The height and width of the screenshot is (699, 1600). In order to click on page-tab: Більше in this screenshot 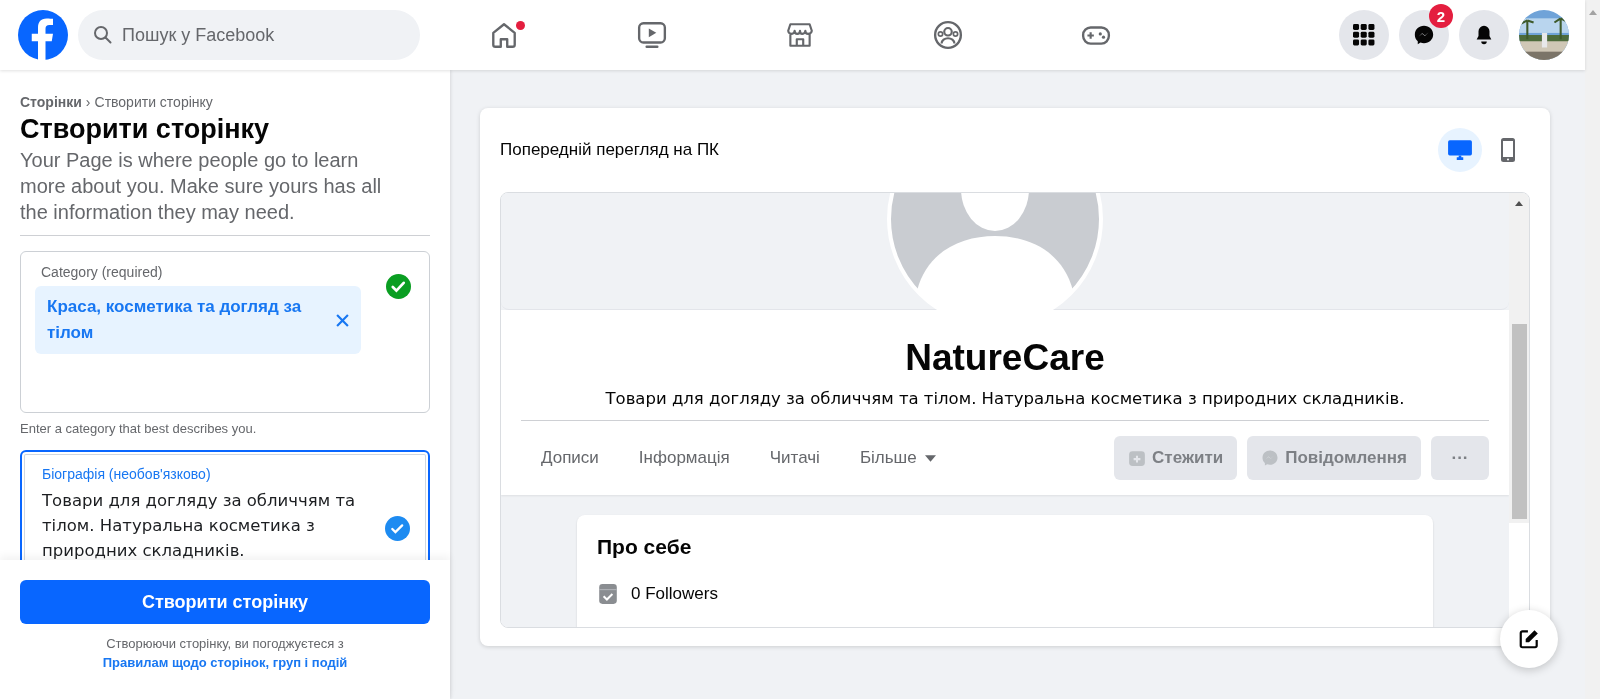, I will do `click(888, 458)`.